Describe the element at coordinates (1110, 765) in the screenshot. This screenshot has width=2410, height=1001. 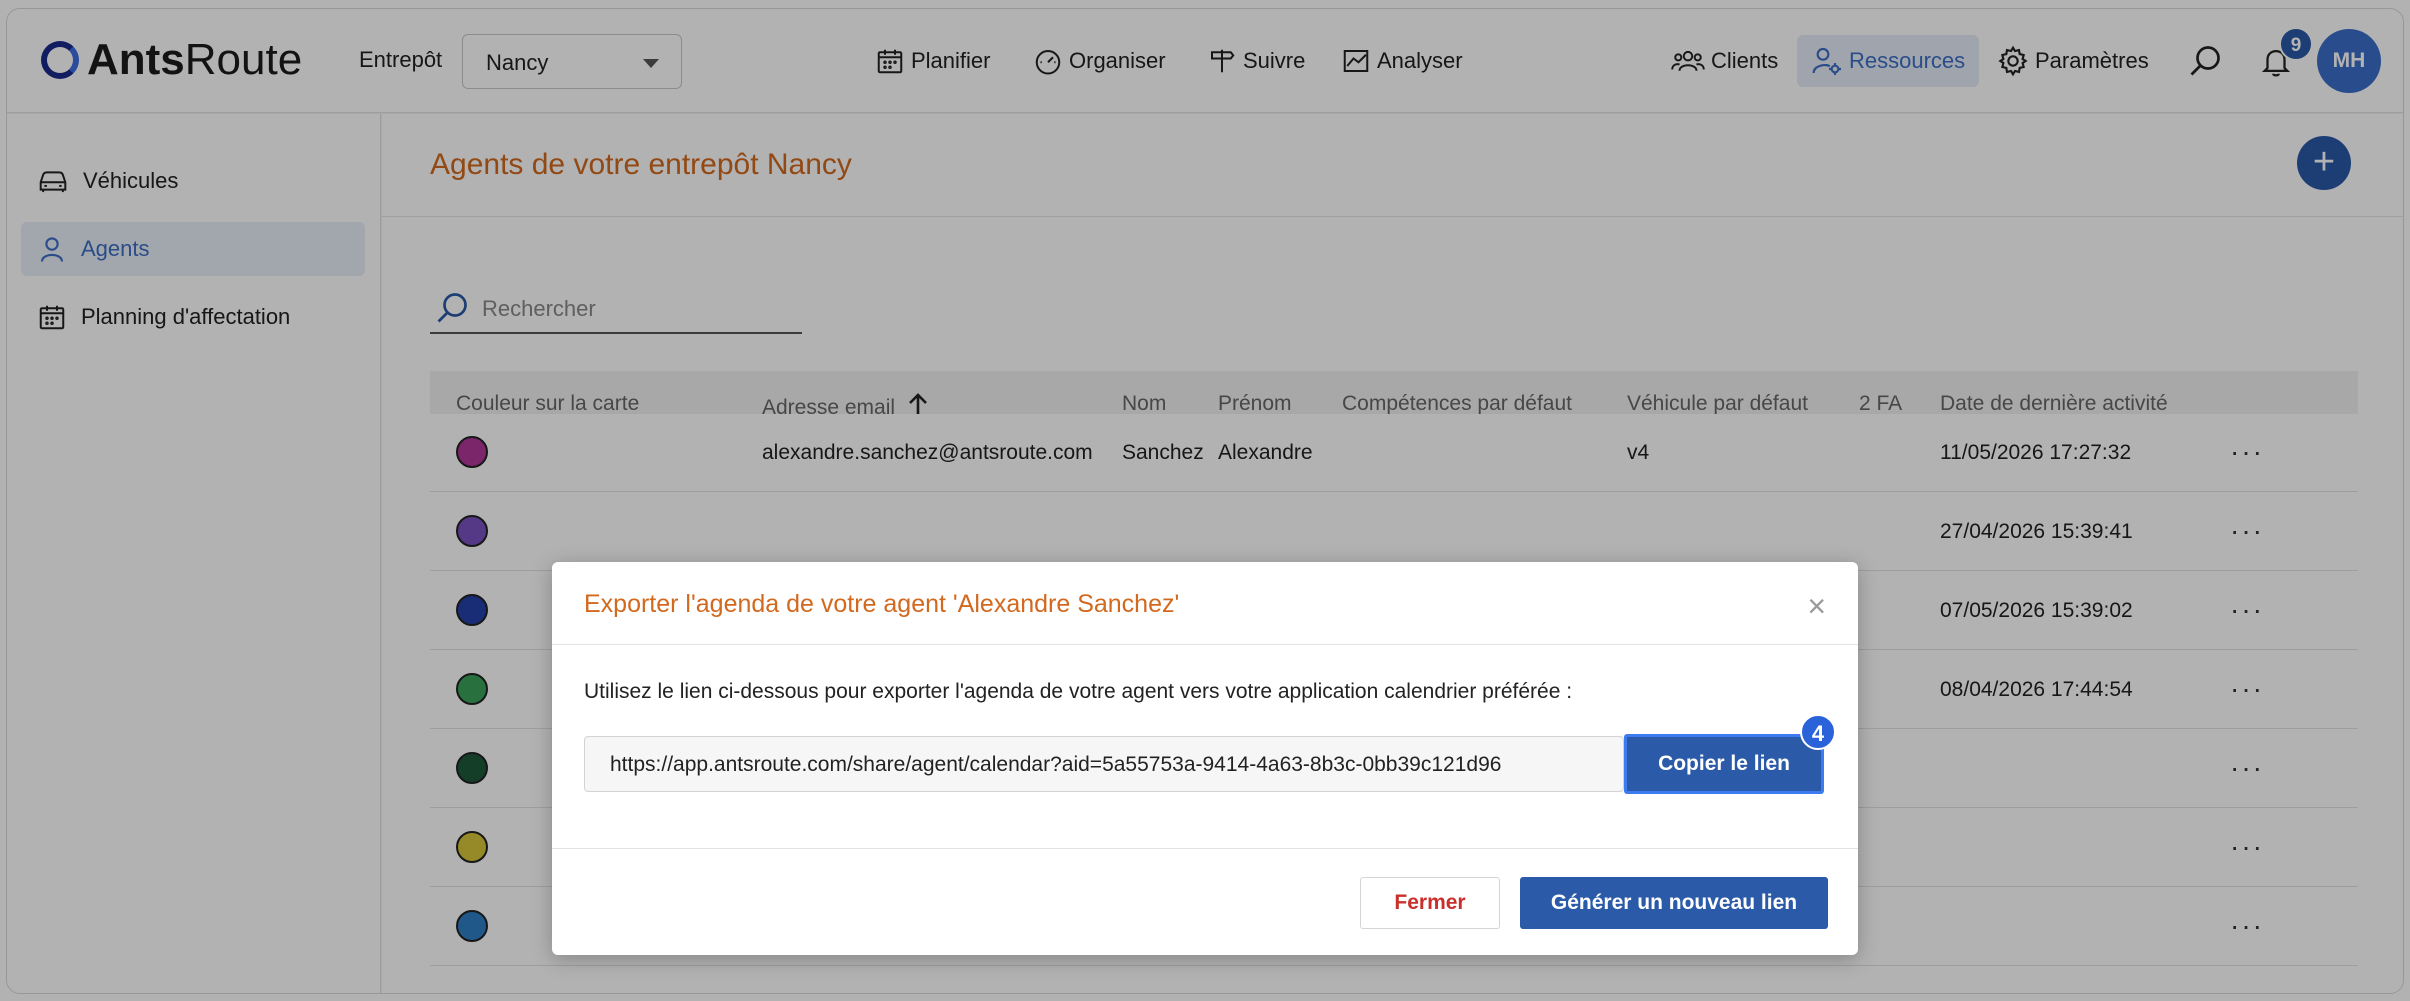
I see `calendar-url-input` at that location.